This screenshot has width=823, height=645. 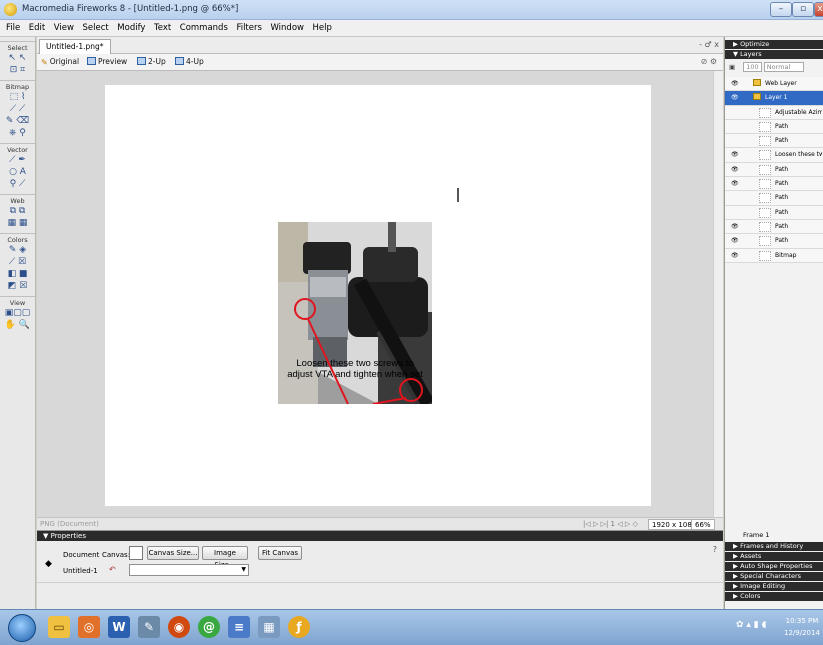 I want to click on vertical-scrollbar, so click(x=718, y=294).